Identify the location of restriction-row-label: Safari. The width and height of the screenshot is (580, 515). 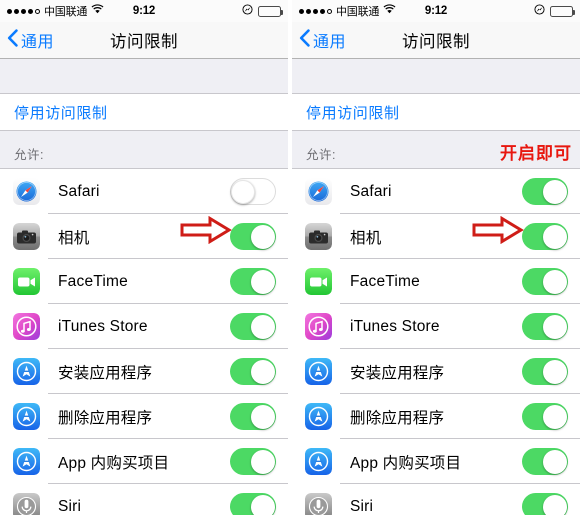
(371, 191).